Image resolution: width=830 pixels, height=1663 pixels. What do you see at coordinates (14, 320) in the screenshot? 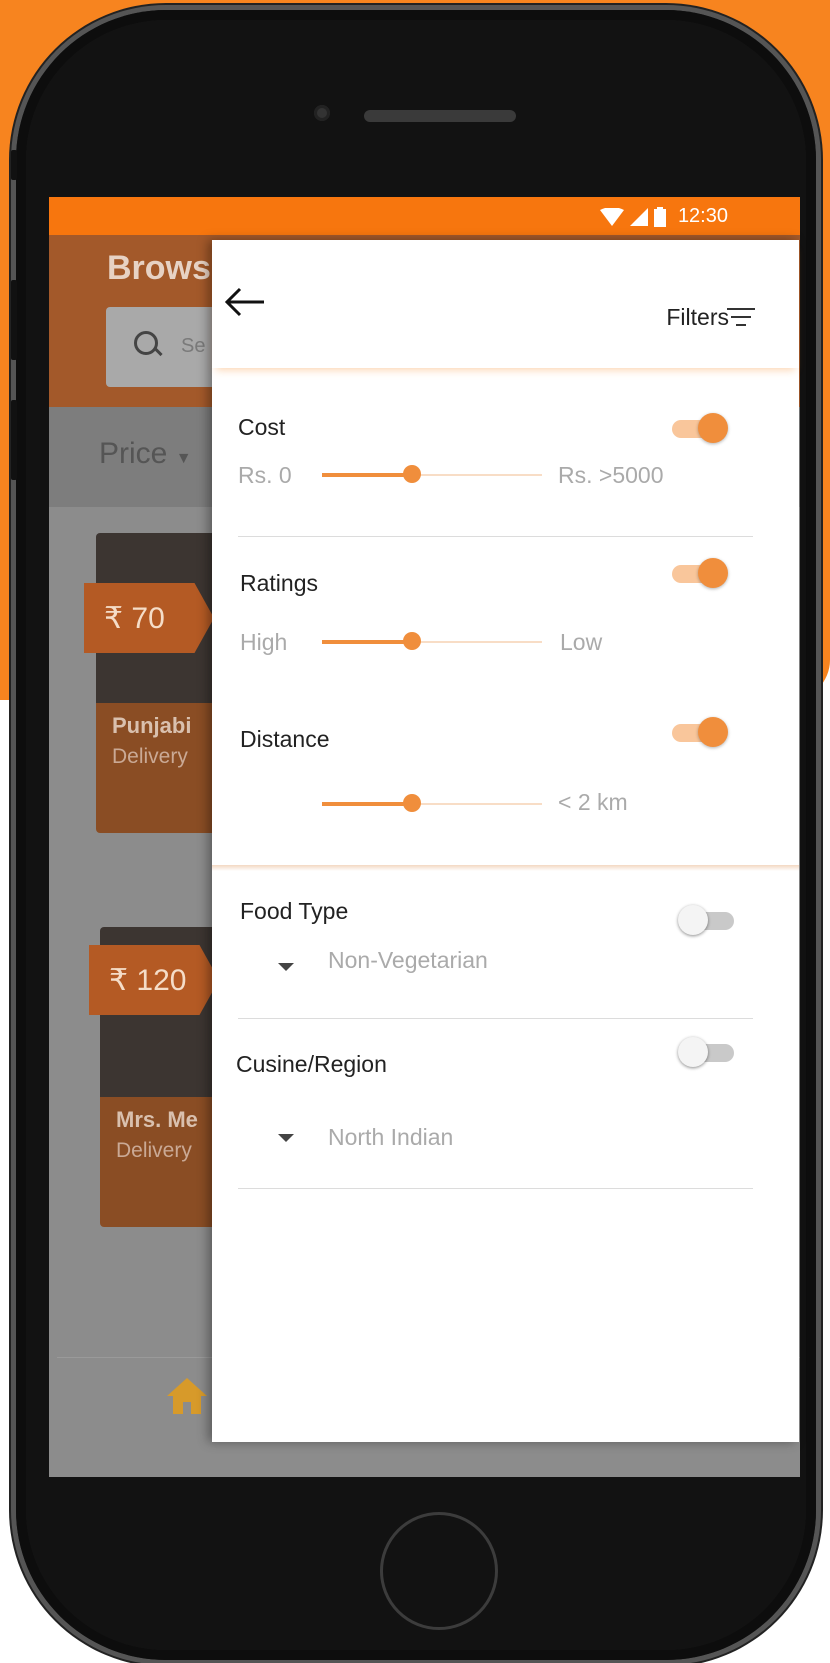
I see `volume-up-button` at bounding box center [14, 320].